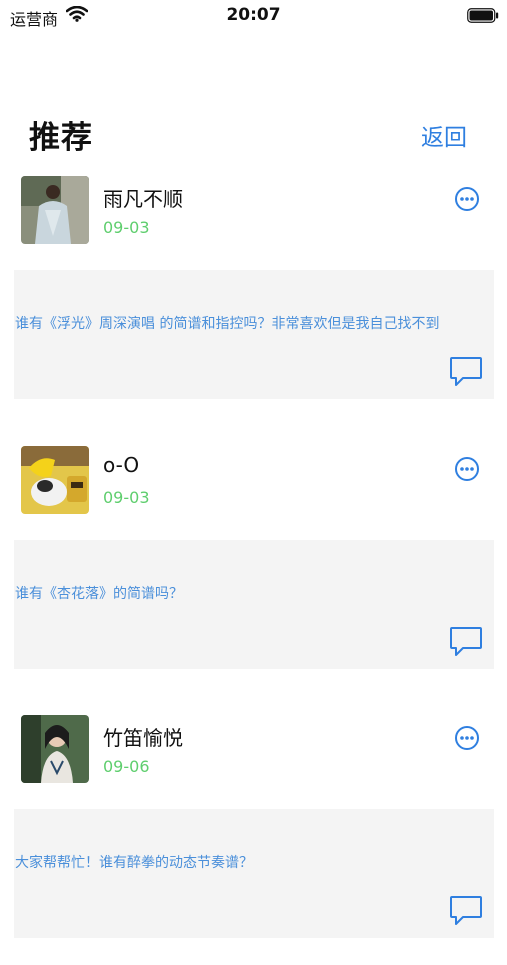  I want to click on username: o-O, so click(121, 465).